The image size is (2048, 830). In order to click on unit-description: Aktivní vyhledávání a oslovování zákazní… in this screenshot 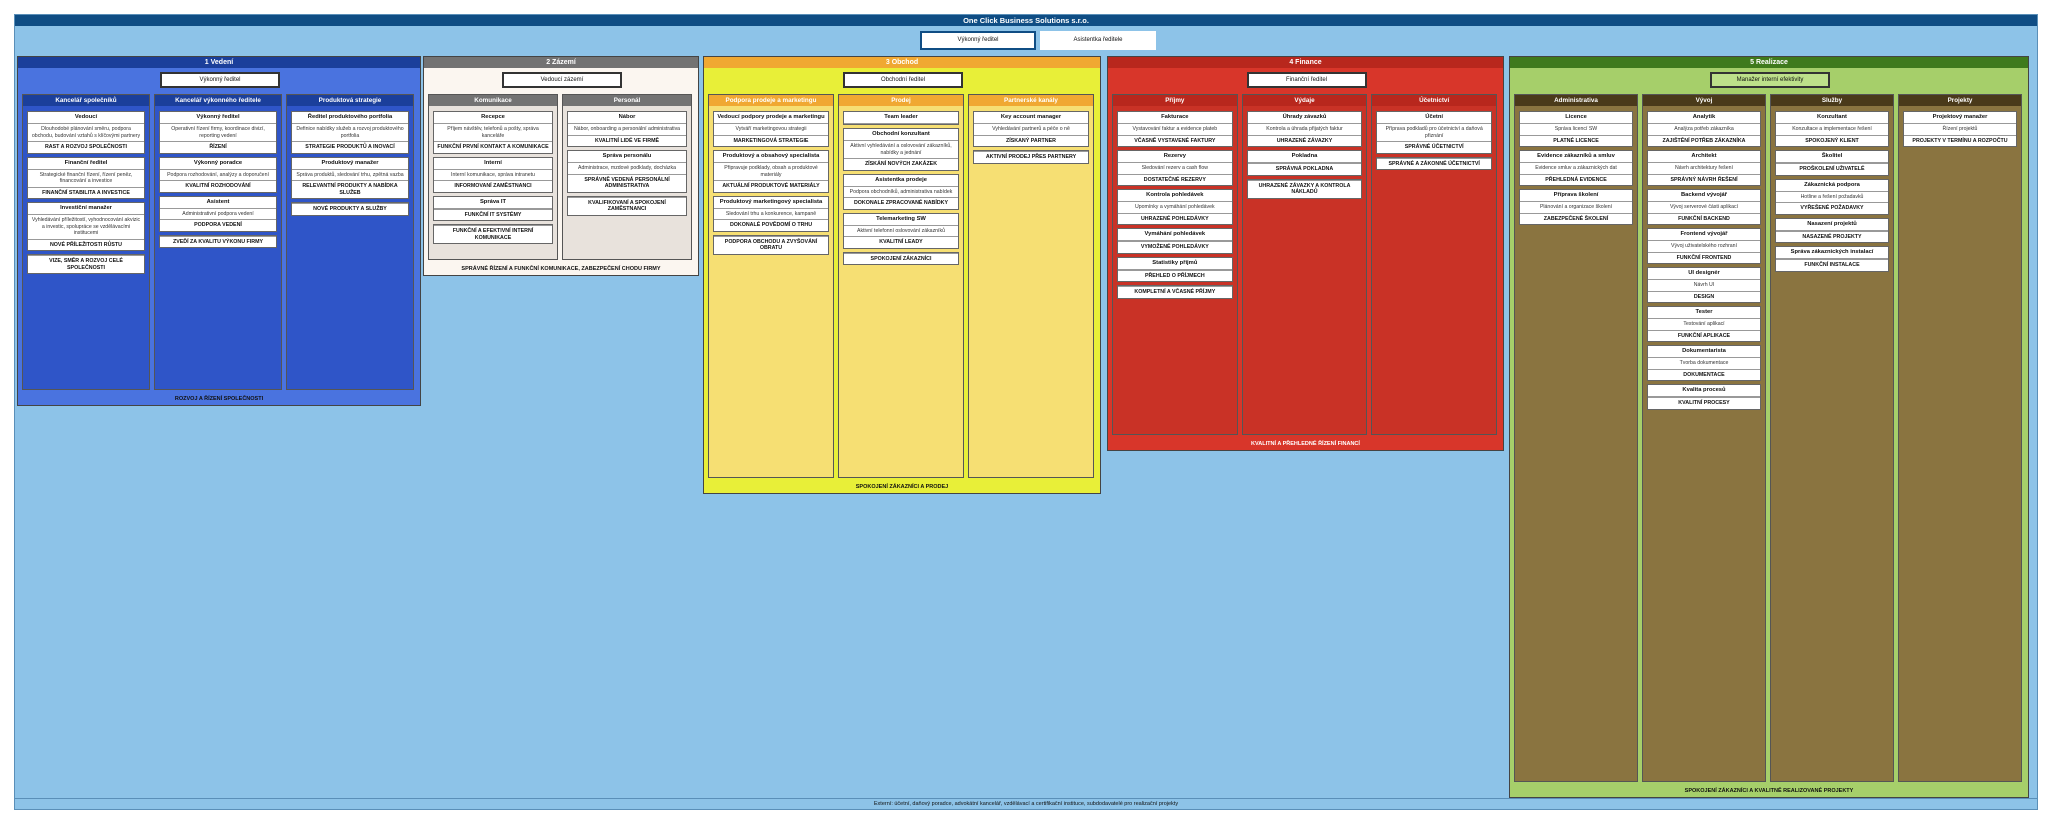, I will do `click(901, 149)`.